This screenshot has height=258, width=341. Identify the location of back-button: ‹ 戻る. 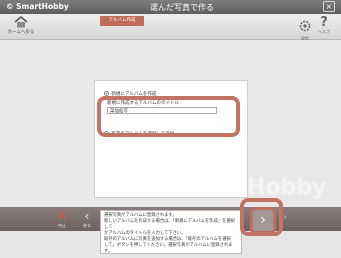
(87, 219).